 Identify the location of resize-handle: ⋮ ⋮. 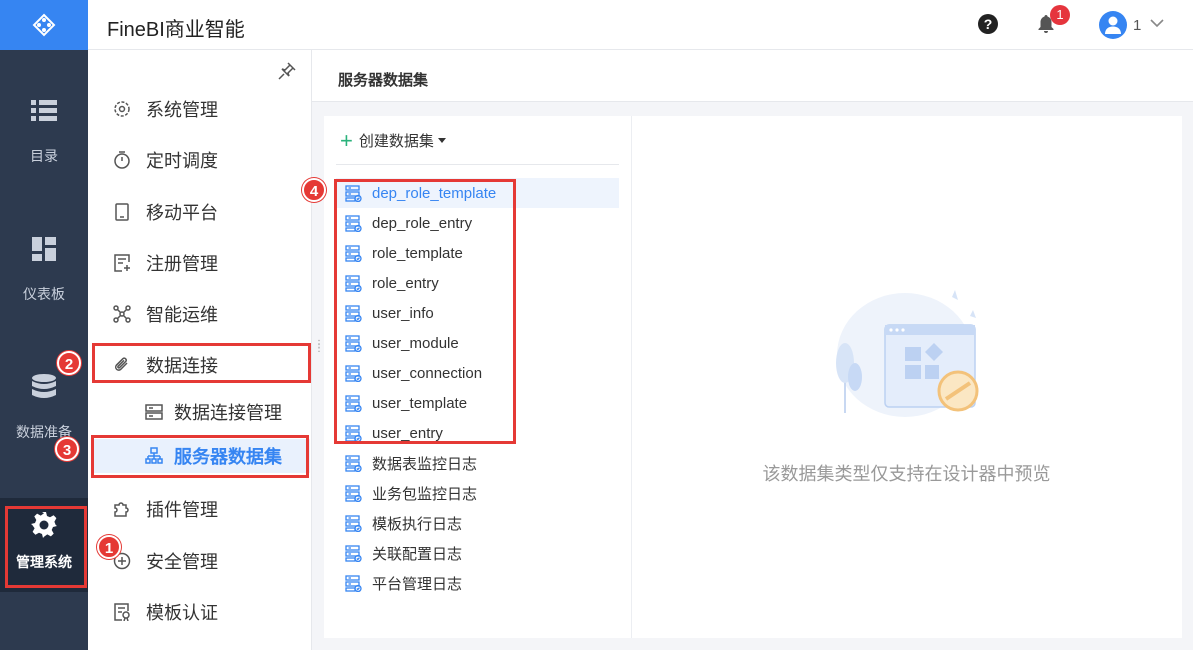
(319, 347).